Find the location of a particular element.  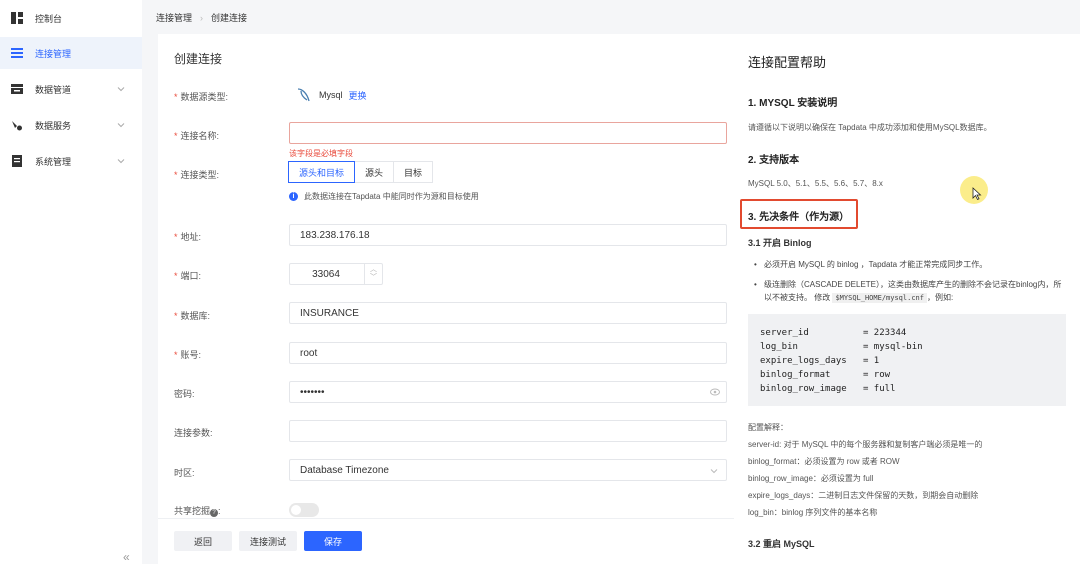

help-title: 连接配置帮助 is located at coordinates (787, 62).